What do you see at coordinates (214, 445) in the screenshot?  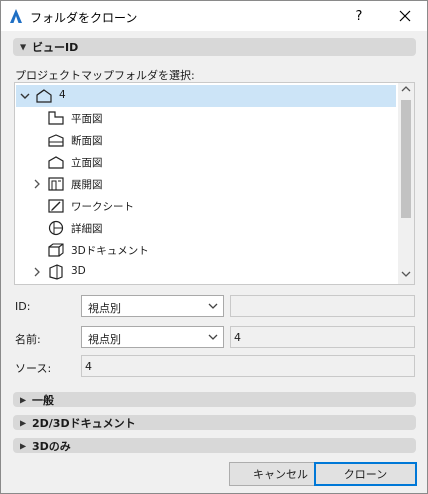 I see `3d-only-section-header: ▶ 3Dのみ` at bounding box center [214, 445].